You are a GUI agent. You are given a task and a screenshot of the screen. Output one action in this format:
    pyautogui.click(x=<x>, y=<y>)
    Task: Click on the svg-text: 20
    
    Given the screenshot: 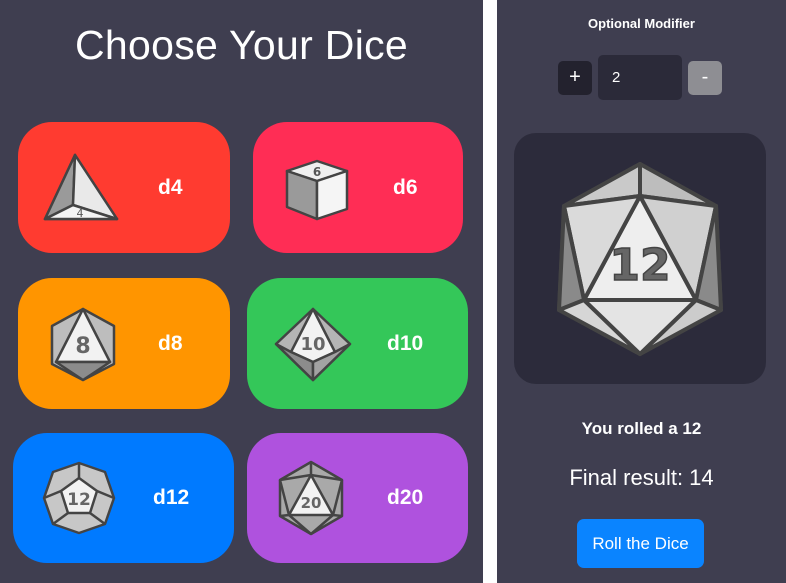 What is the action you would take?
    pyautogui.click(x=311, y=503)
    